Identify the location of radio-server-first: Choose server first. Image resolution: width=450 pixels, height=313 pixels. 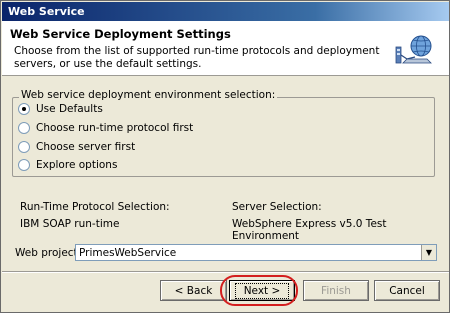
(76, 146).